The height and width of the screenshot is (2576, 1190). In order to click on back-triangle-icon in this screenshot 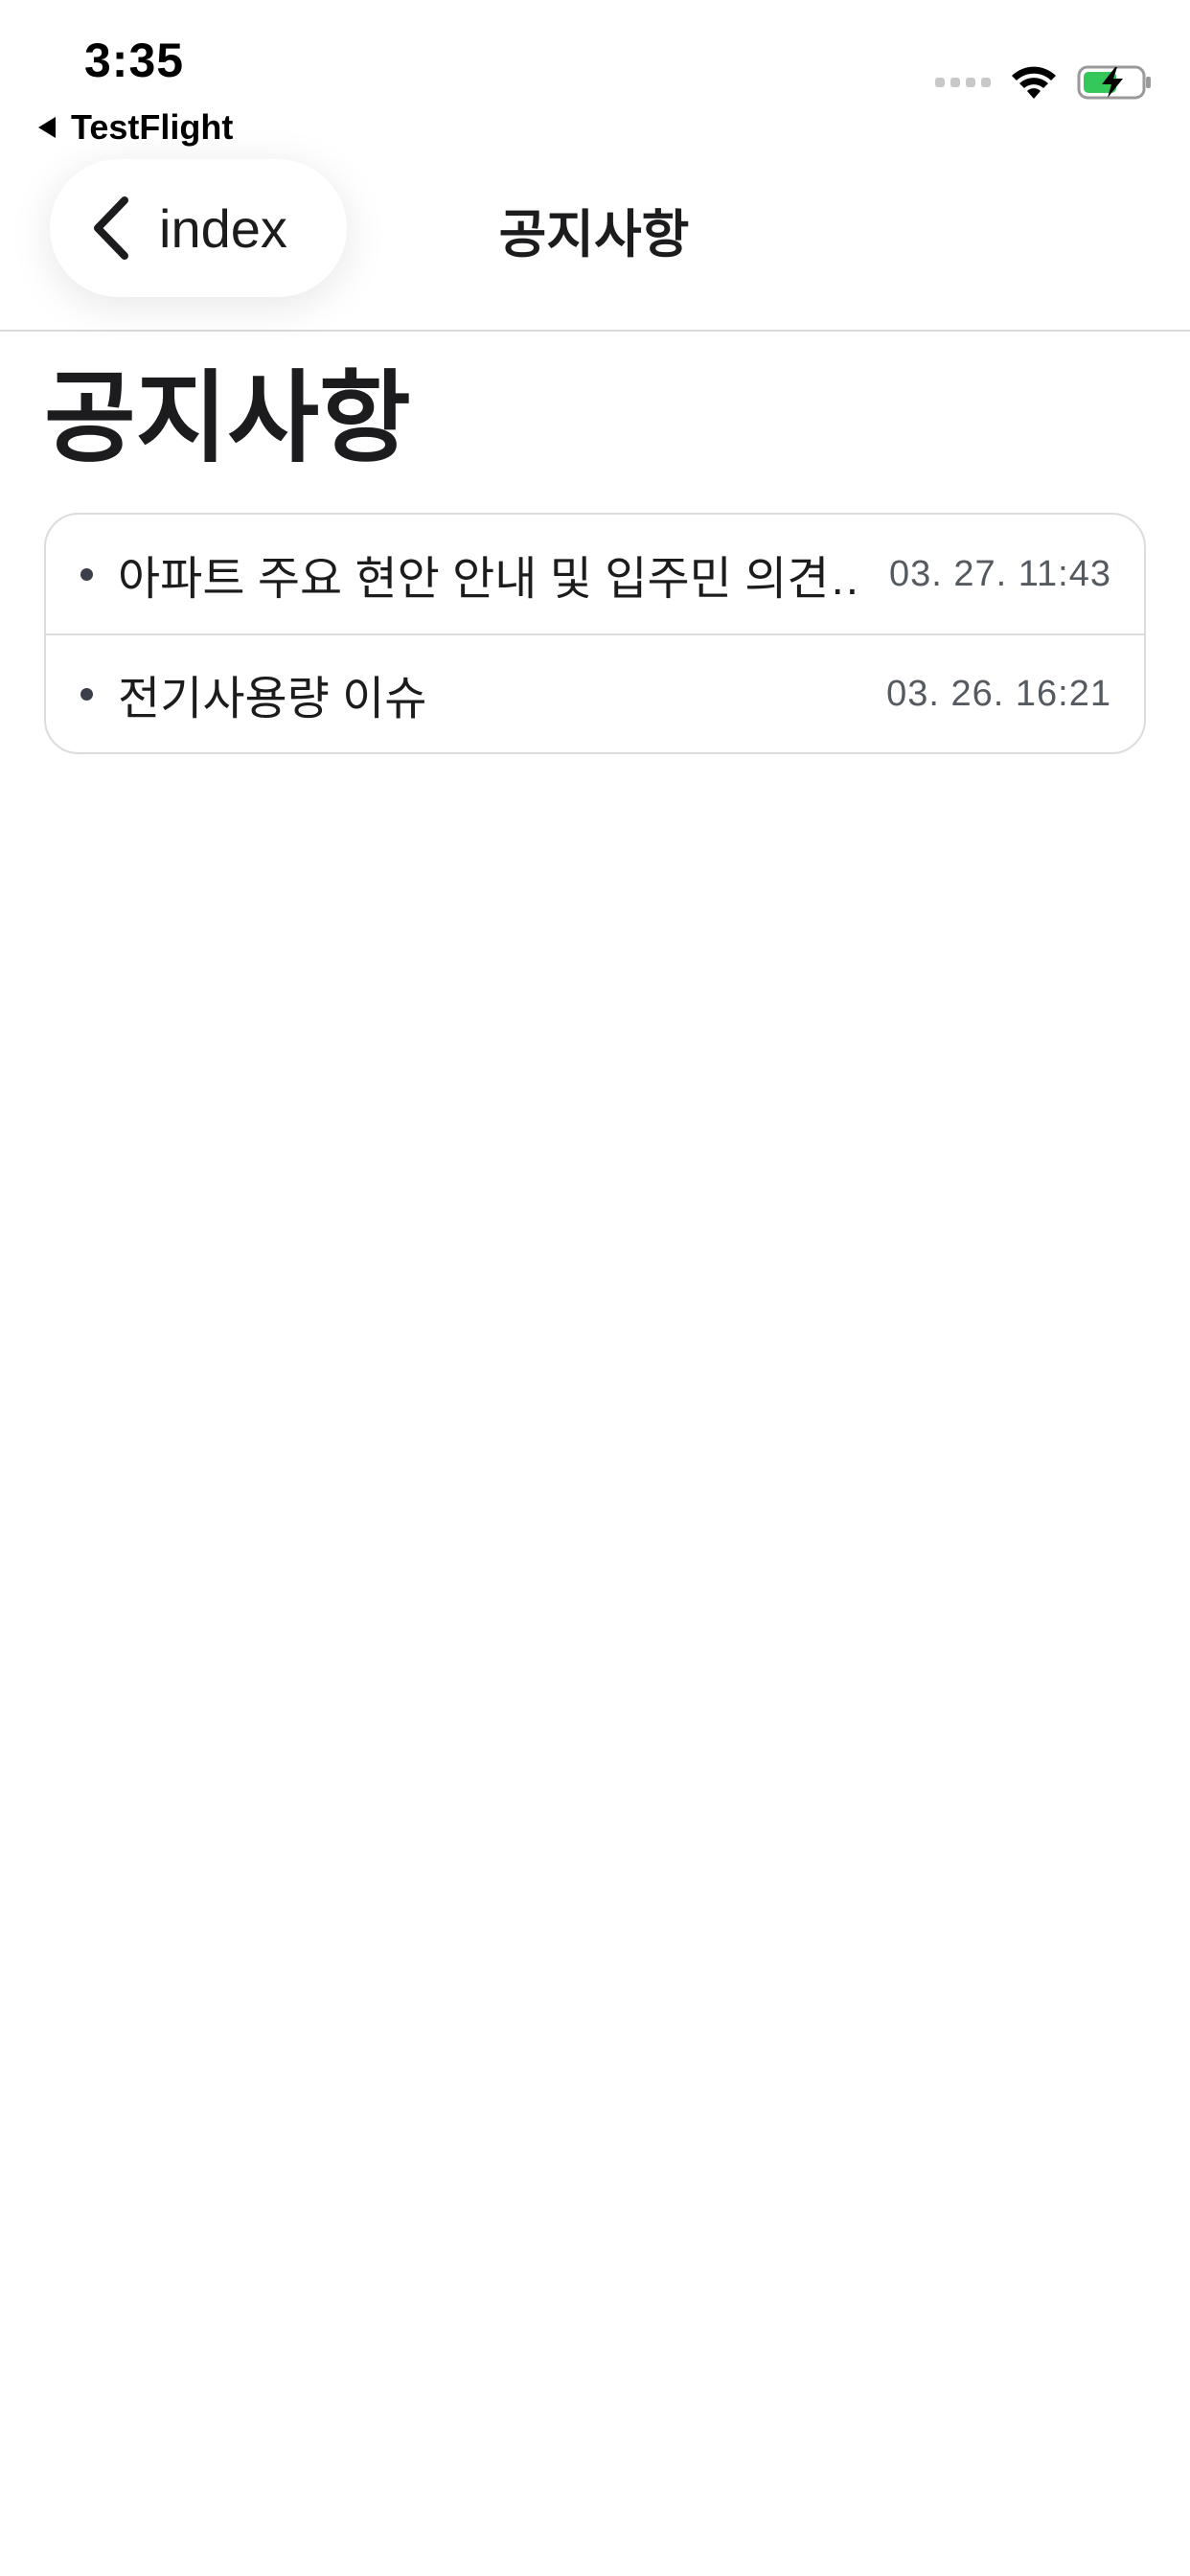, I will do `click(47, 127)`.